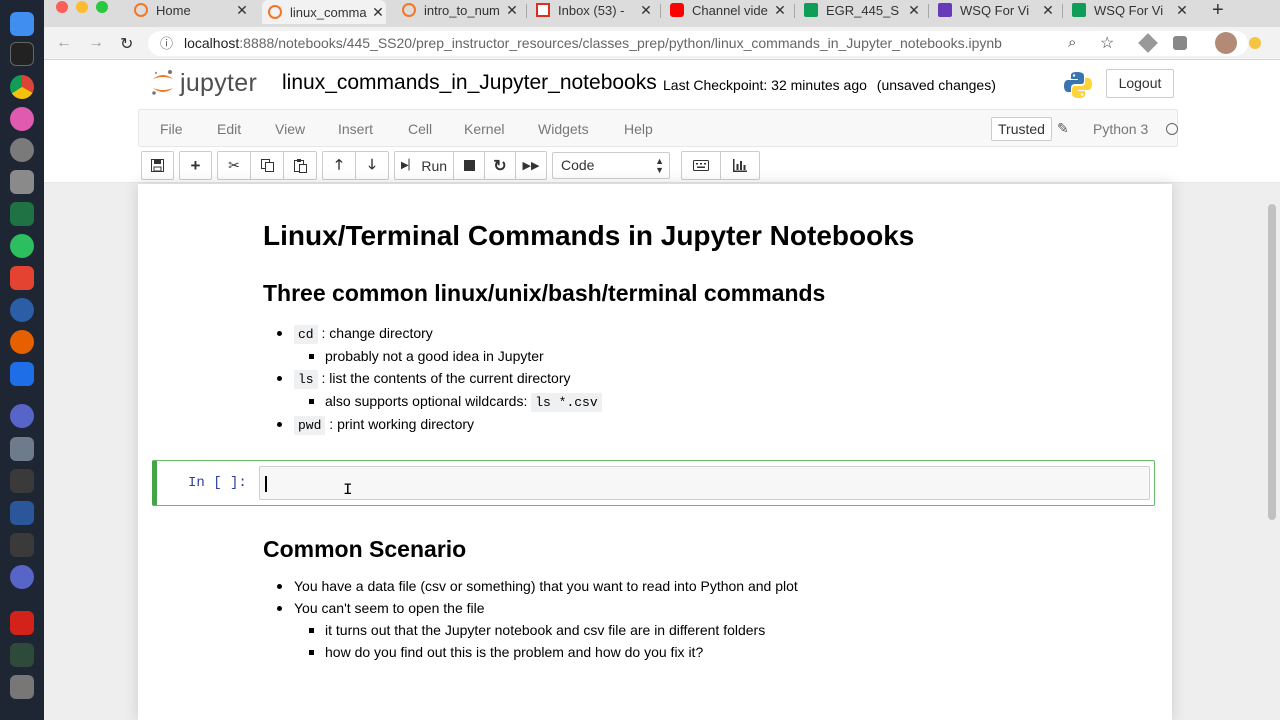 The image size is (1280, 720). What do you see at coordinates (740, 165) in the screenshot?
I see `chart-button` at bounding box center [740, 165].